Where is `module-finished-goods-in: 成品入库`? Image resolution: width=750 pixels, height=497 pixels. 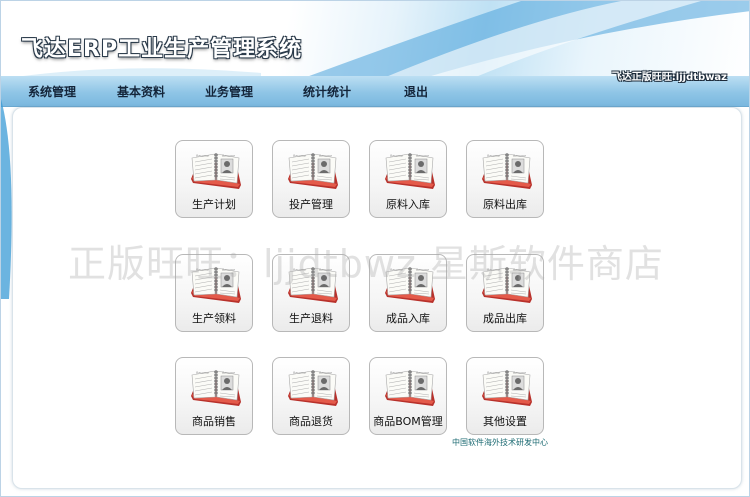 module-finished-goods-in: 成品入库 is located at coordinates (408, 293).